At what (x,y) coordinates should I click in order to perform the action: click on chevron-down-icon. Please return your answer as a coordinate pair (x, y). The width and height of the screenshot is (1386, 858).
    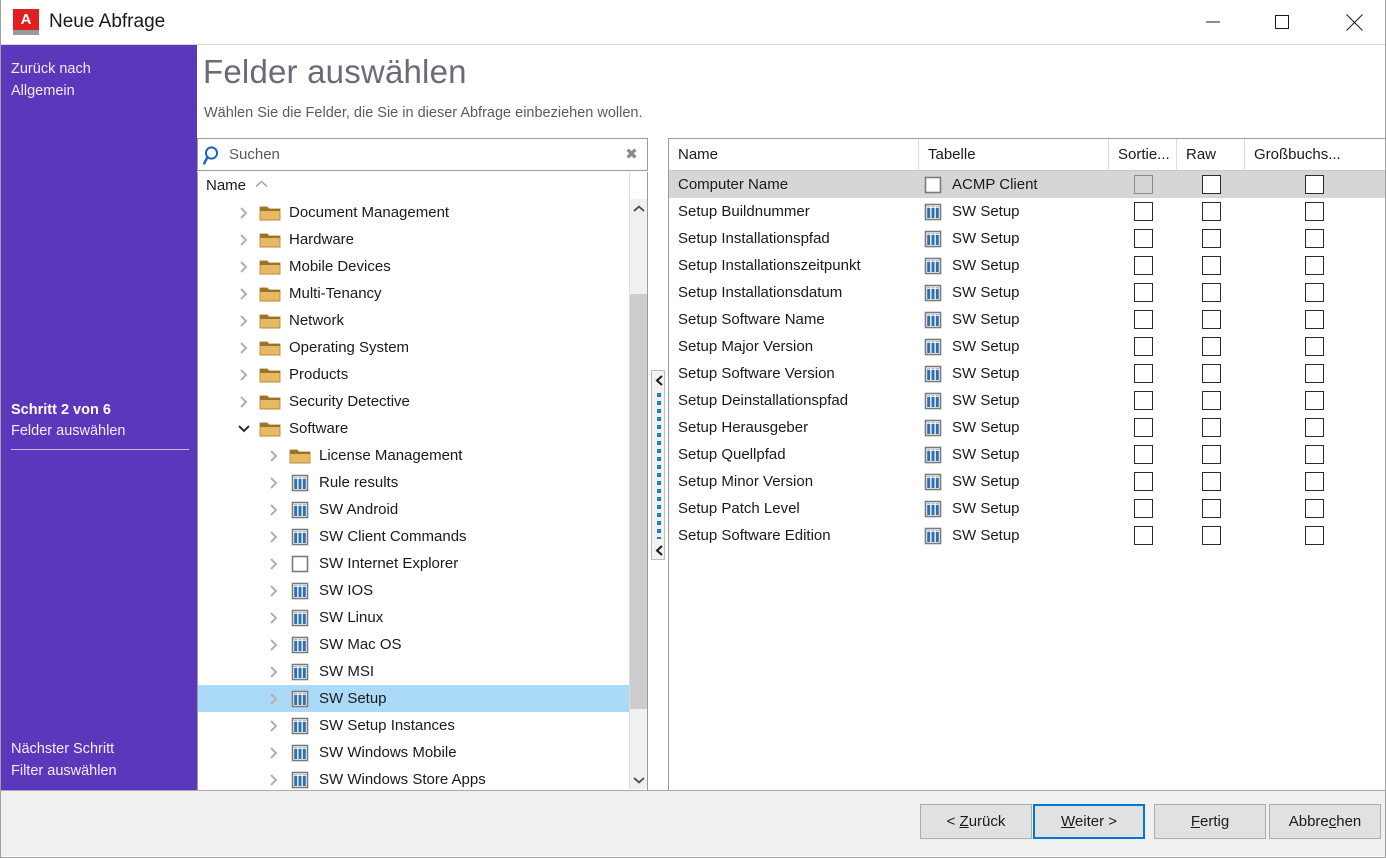
    Looking at the image, I should click on (243, 428).